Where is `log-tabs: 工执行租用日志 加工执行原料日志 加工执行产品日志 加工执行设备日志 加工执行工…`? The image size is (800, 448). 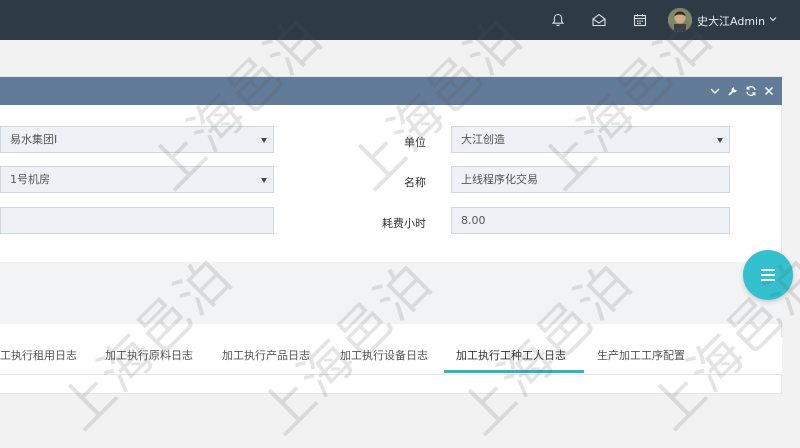 log-tabs: 工执行租用日志 加工执行原料日志 加工执行产品日志 加工执行设备日志 加工执行工… is located at coordinates (391, 356).